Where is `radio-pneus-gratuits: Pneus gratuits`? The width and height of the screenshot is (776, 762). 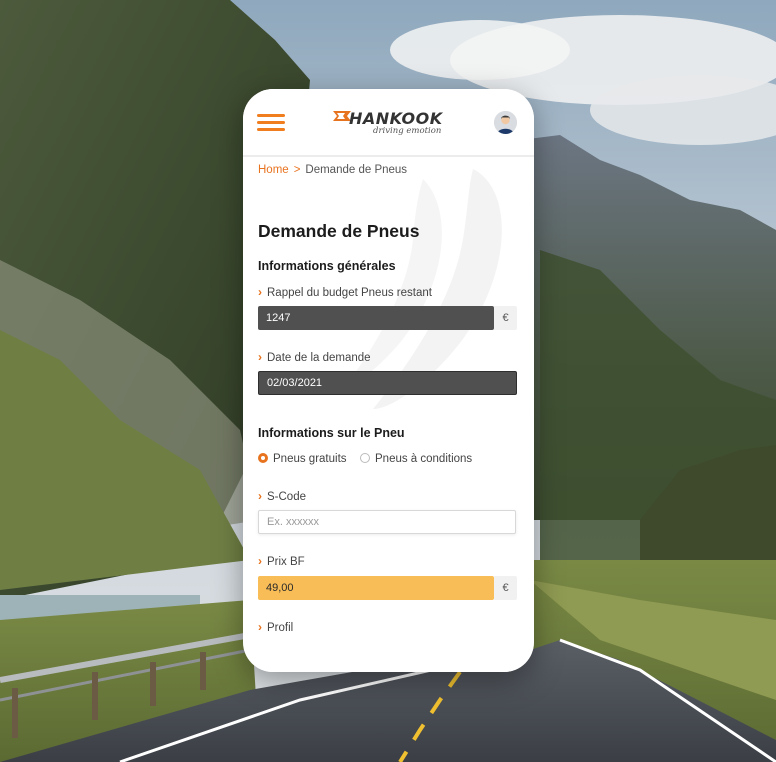
radio-pneus-gratuits: Pneus gratuits is located at coordinates (302, 459).